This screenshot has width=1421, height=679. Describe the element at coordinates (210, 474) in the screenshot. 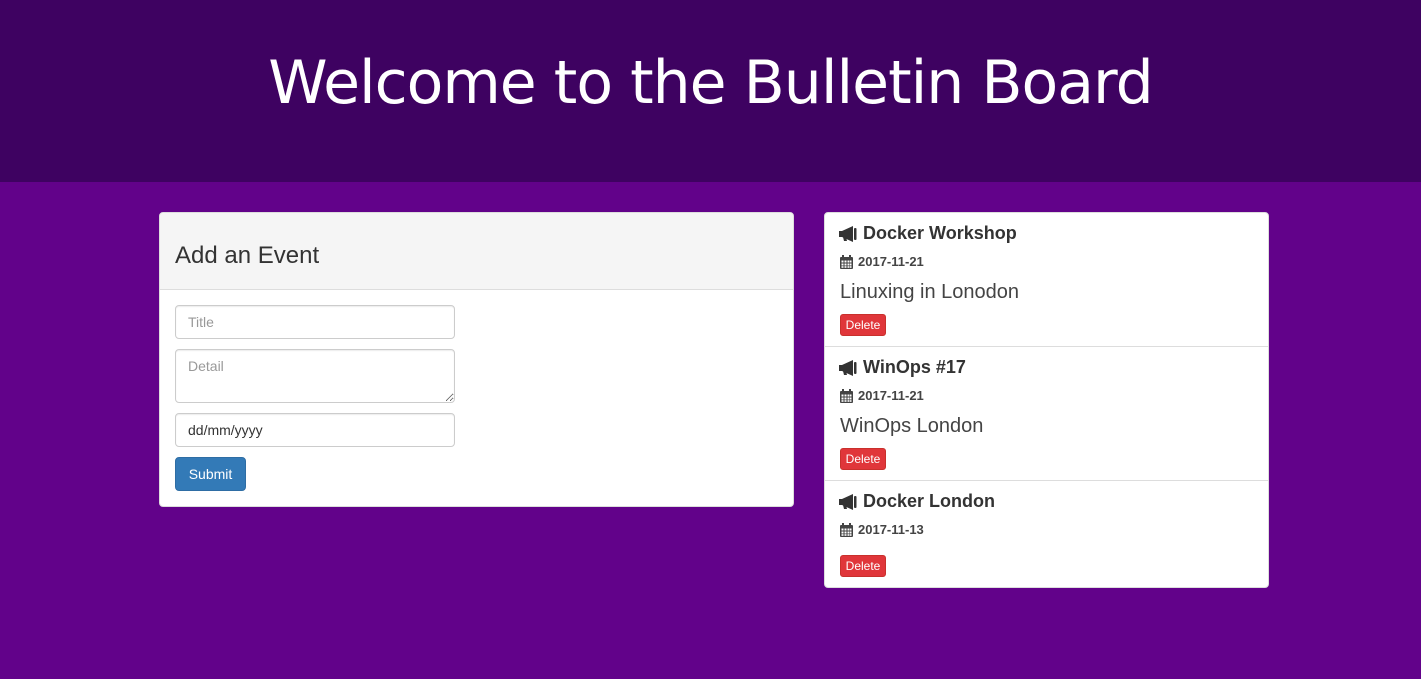

I see `submit-button: Submit` at that location.